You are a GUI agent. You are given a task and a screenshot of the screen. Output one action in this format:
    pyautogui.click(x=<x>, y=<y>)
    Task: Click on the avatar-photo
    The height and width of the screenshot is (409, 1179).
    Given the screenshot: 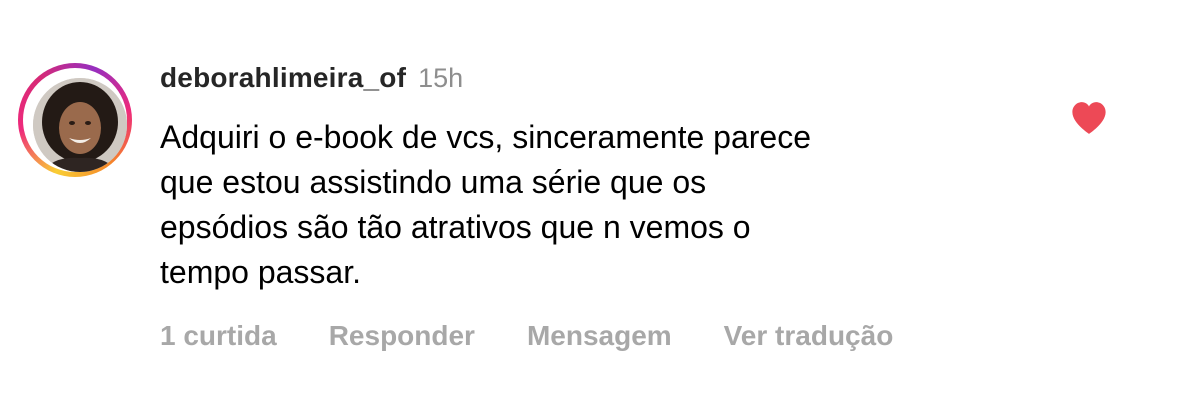 What is the action you would take?
    pyautogui.click(x=80, y=125)
    